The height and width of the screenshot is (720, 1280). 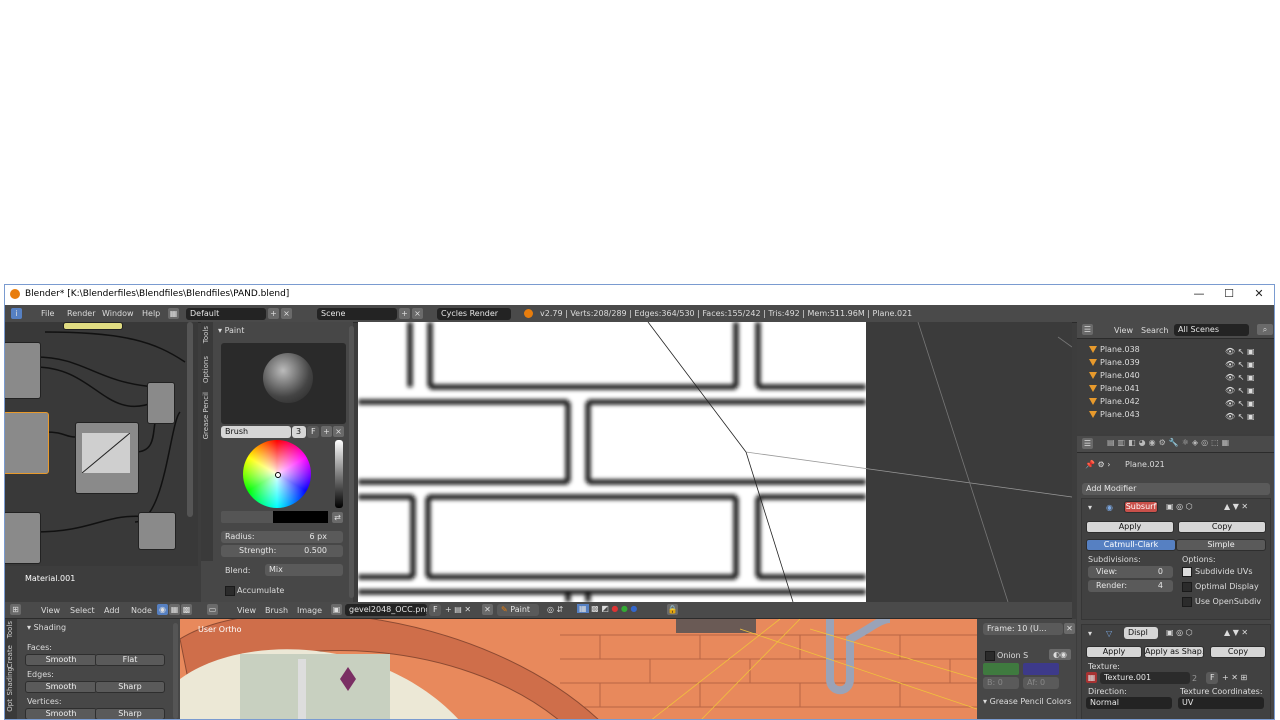 What do you see at coordinates (1221, 545) in the screenshot?
I see `simple-button: Simple` at bounding box center [1221, 545].